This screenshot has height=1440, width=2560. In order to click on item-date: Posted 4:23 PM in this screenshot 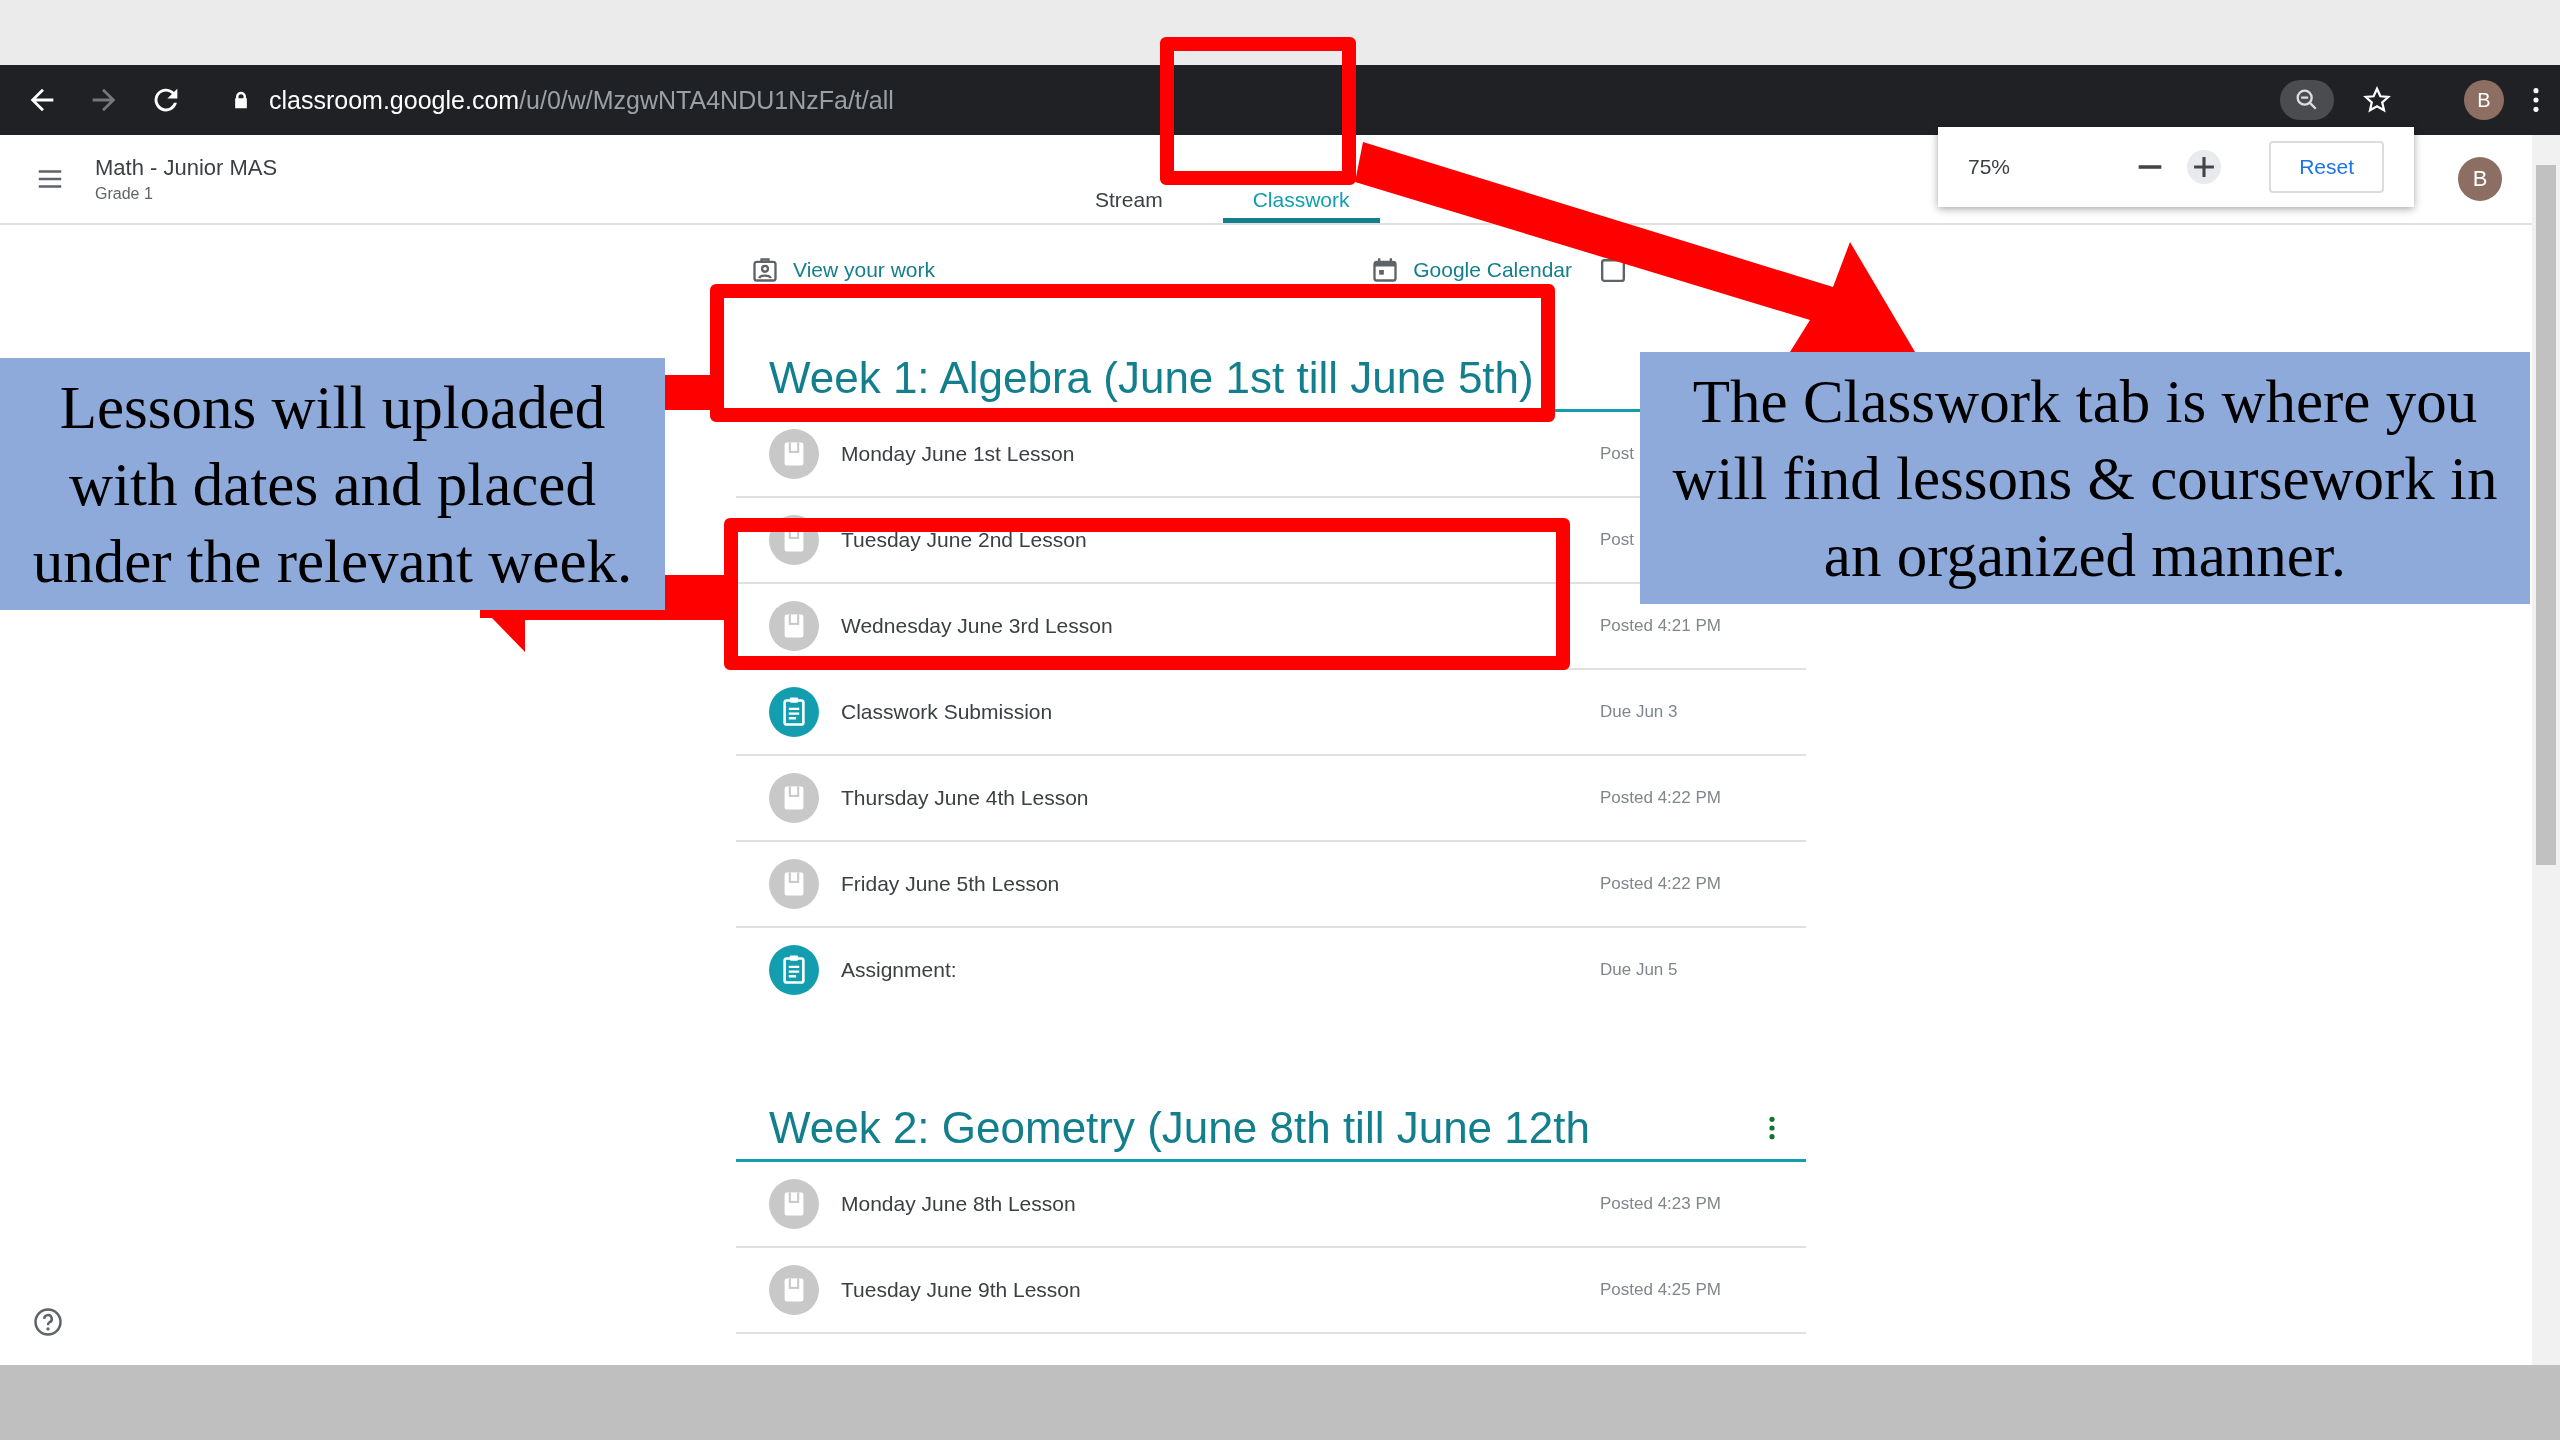, I will do `click(1661, 1204)`.